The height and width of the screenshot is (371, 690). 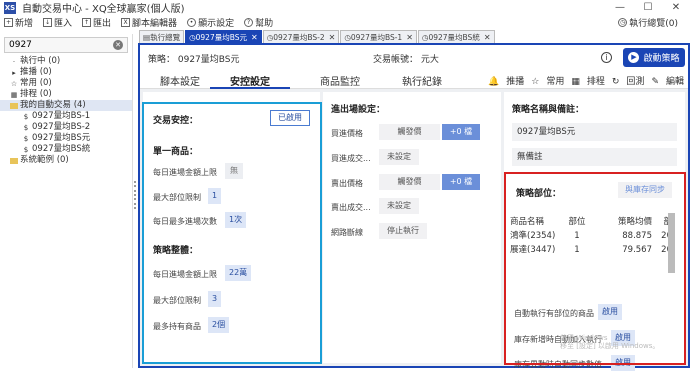 What do you see at coordinates (59, 45) in the screenshot?
I see `search-input` at bounding box center [59, 45].